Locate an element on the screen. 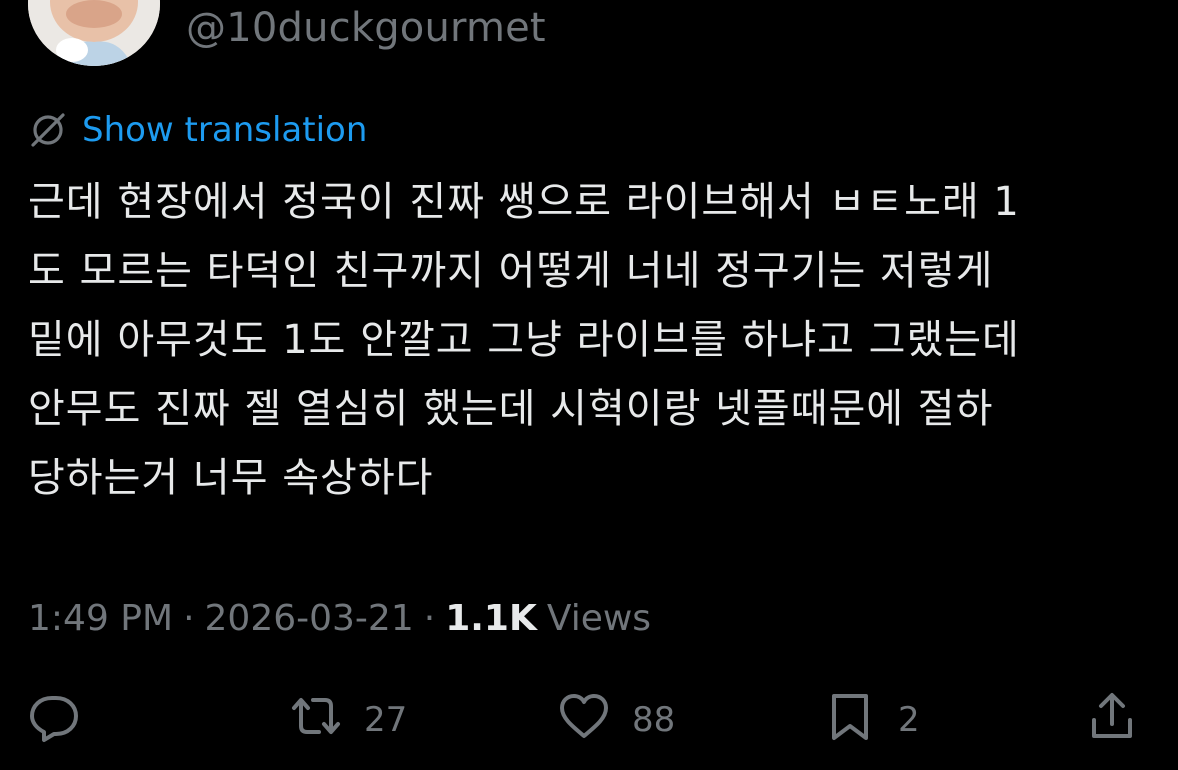 Image resolution: width=1178 pixels, height=770 pixels. share-icon is located at coordinates (1112, 720).